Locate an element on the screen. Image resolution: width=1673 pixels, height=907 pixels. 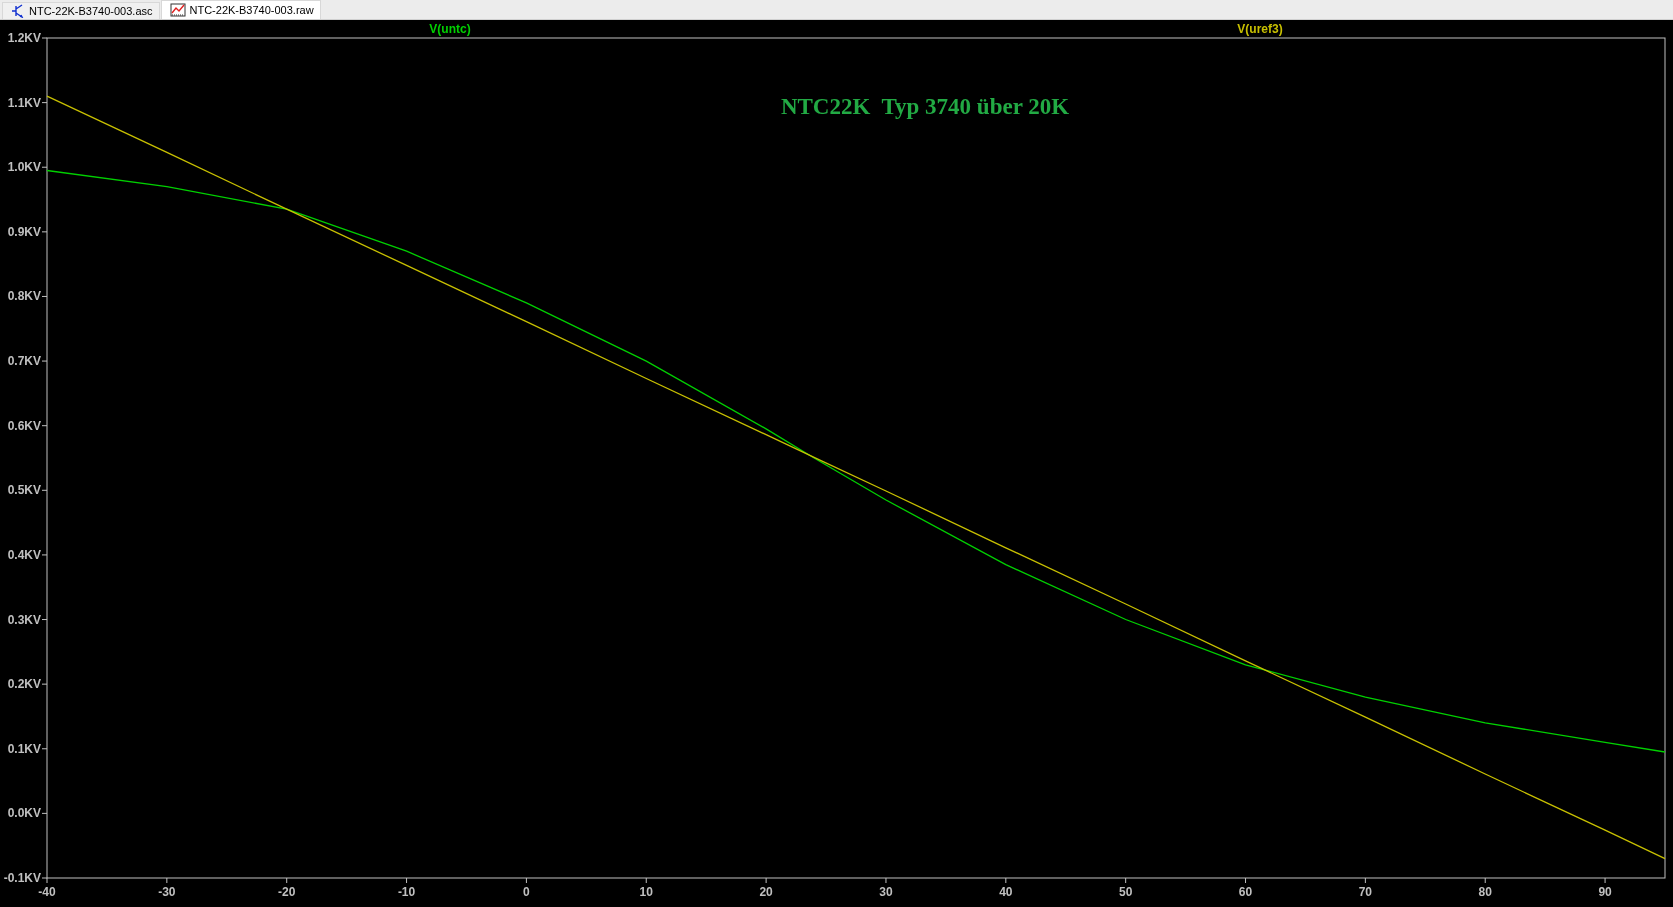
file-tab: NTC-22K-B3740-003.asc is located at coordinates (81, 10).